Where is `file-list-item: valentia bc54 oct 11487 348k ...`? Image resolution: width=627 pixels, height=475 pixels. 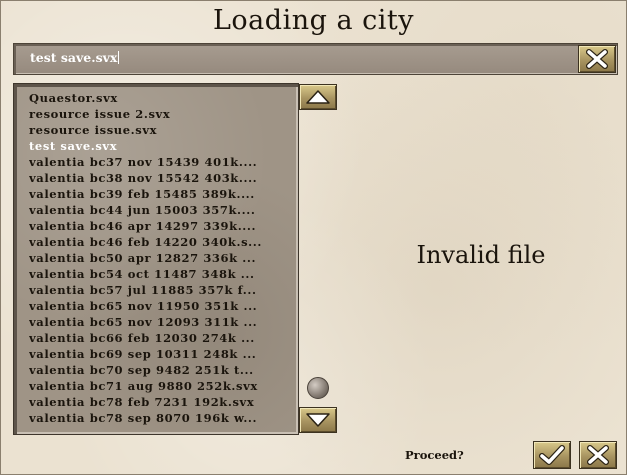 file-list-item: valentia bc54 oct 11487 348k ... is located at coordinates (161, 274).